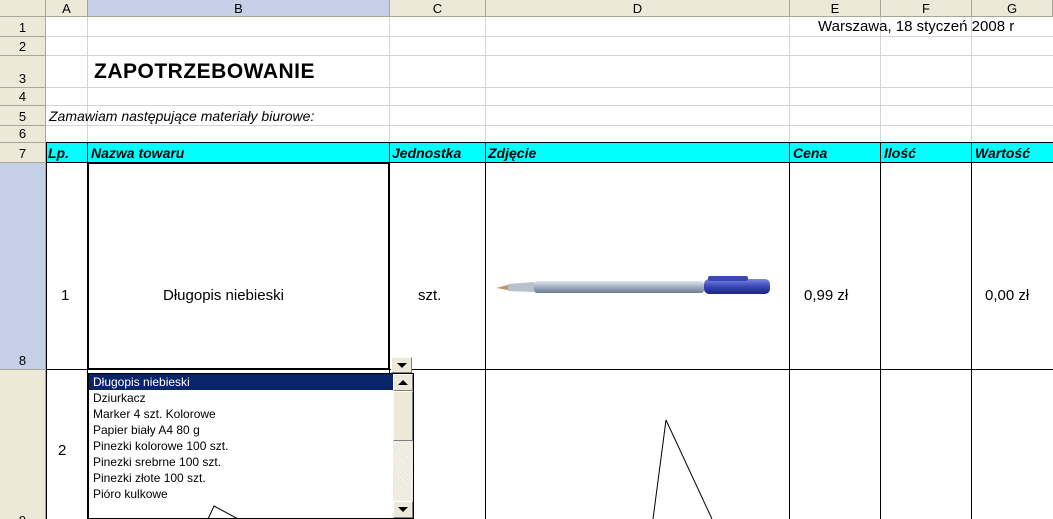  What do you see at coordinates (430, 295) in the screenshot?
I see `row1-unit: szt.` at bounding box center [430, 295].